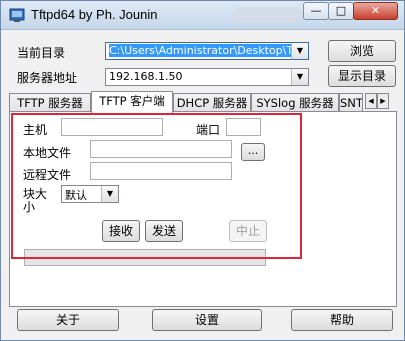 This screenshot has height=341, width=405. What do you see at coordinates (47, 78) in the screenshot?
I see `server-ip-label: 服务器地址` at bounding box center [47, 78].